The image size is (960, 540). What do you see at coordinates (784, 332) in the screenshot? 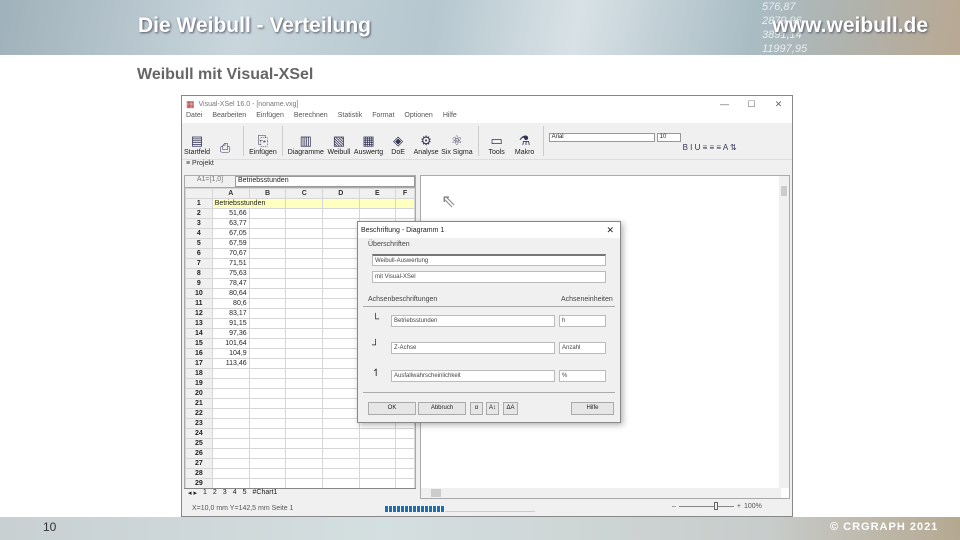
I see `vertical-scrollbar` at bounding box center [784, 332].